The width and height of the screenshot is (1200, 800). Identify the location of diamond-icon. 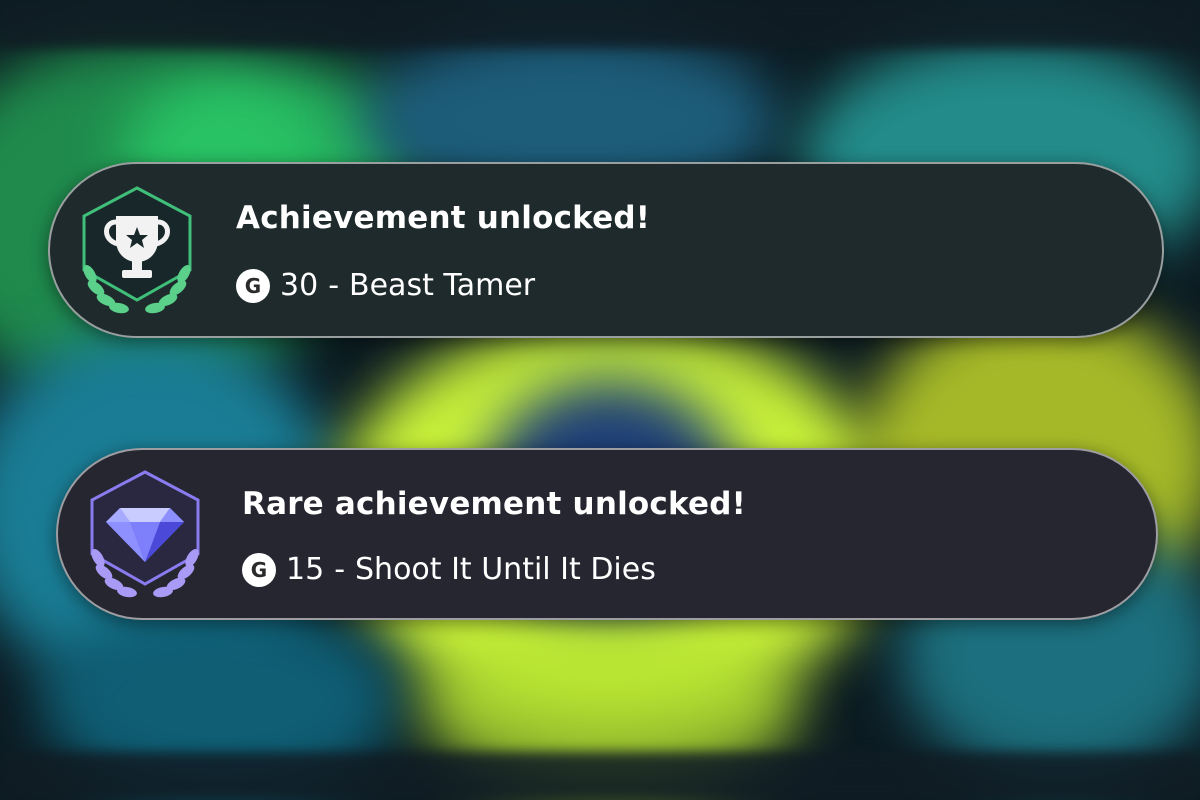
(145, 534).